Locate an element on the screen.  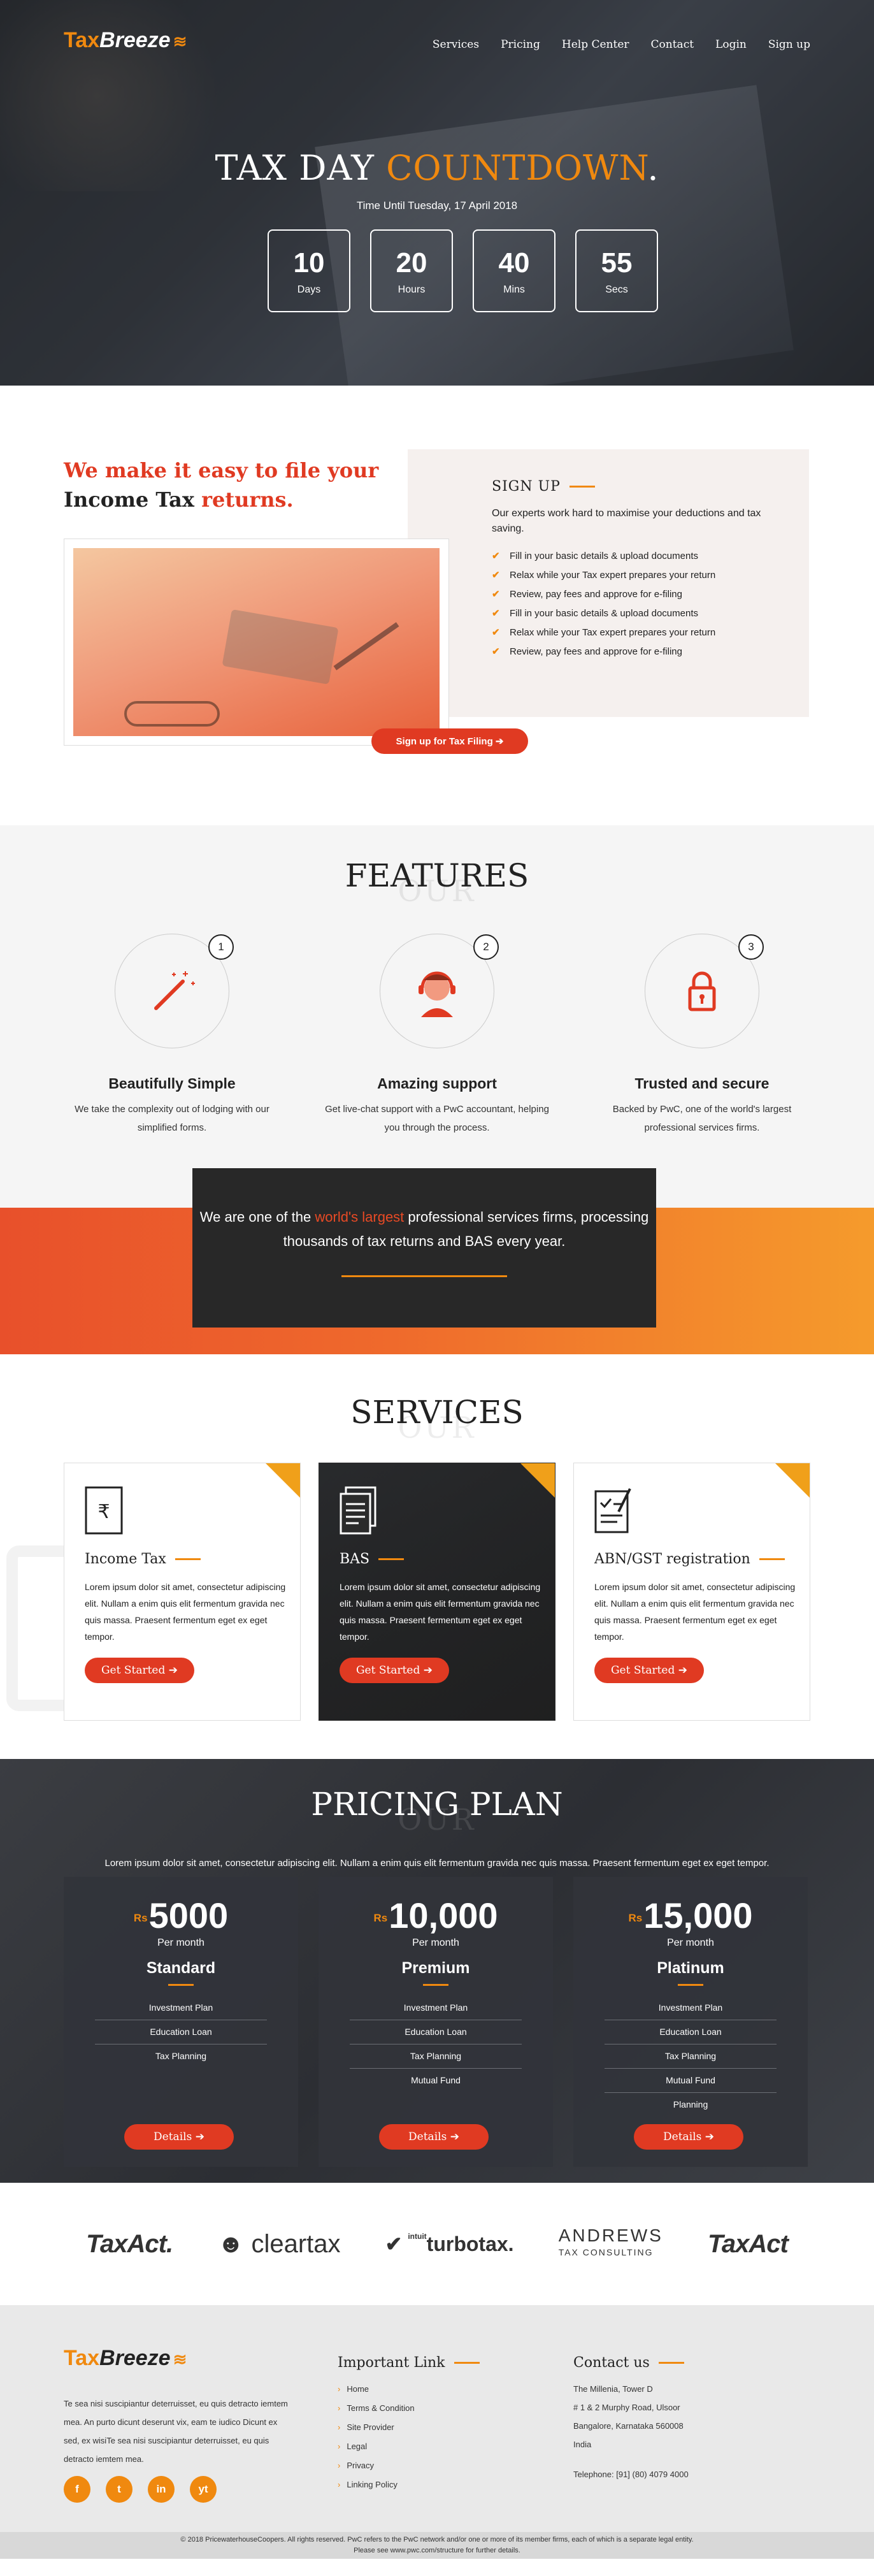
cleartax-logo: ☻ cleartax is located at coordinates (278, 2244).